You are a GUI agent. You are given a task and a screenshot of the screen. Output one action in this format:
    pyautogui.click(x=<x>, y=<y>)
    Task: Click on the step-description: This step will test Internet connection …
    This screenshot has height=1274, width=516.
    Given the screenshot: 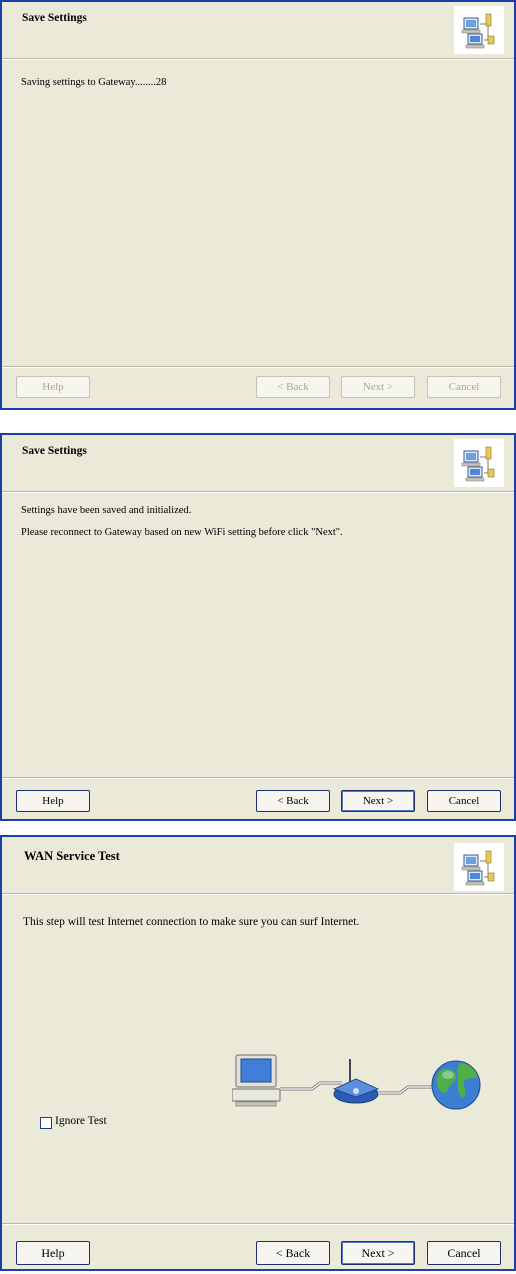 What is the action you would take?
    pyautogui.click(x=191, y=922)
    